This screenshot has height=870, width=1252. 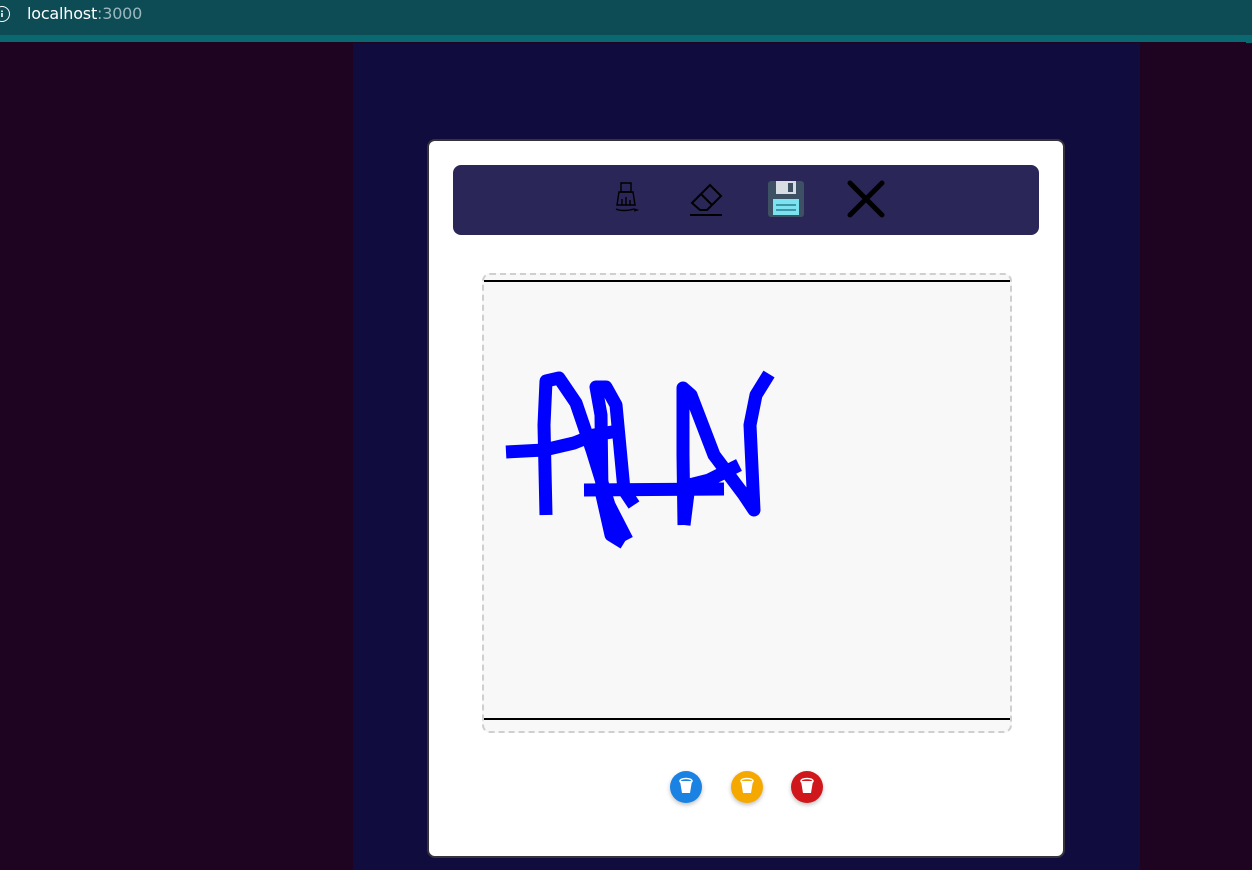 I want to click on eraser-icon, so click(x=706, y=199).